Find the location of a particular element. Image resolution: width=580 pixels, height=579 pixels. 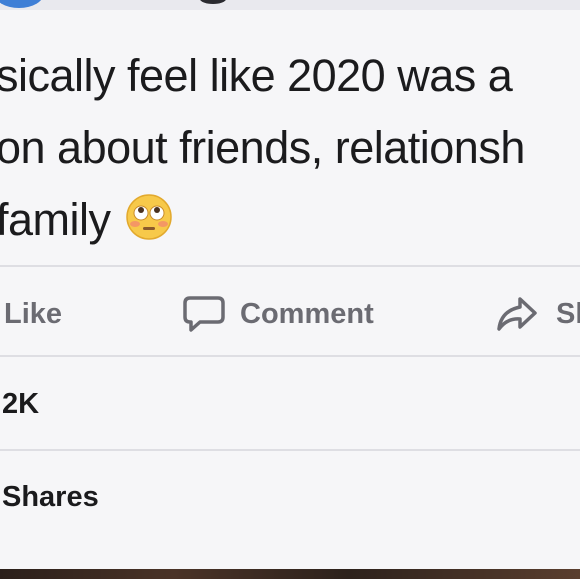

post-text-line-3: family is located at coordinates (290, 220).